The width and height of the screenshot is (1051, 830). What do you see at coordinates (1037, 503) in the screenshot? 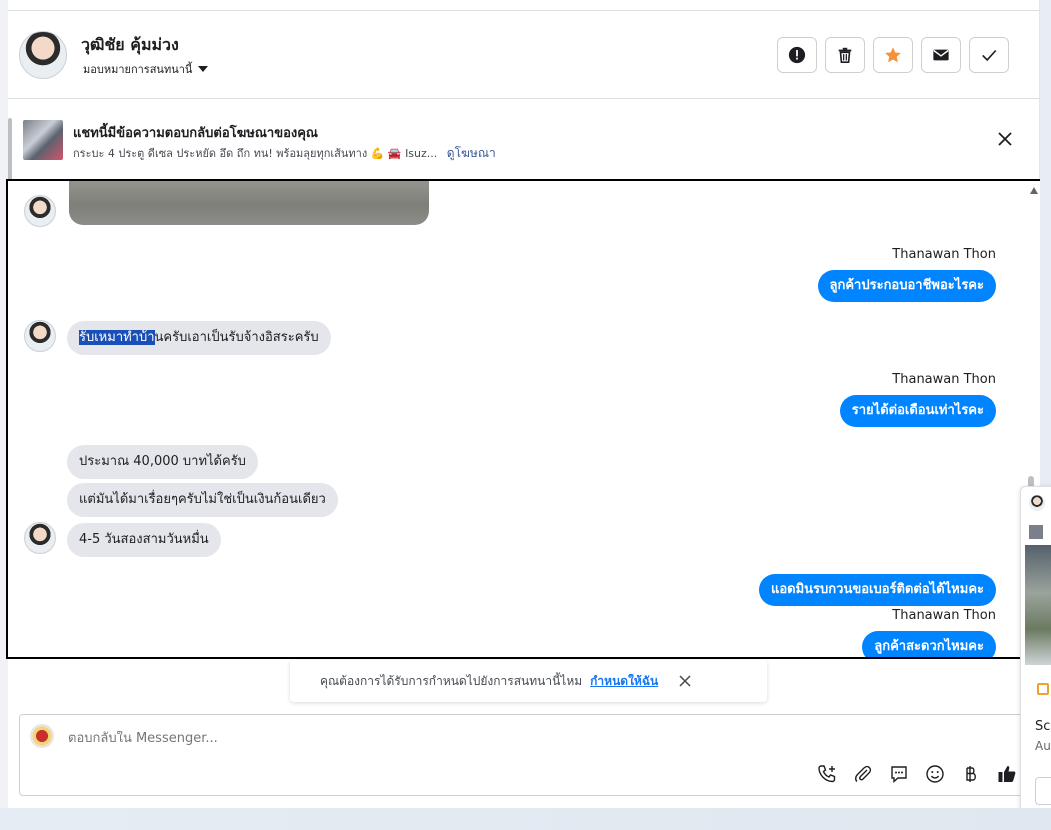
I see `side-avatar` at bounding box center [1037, 503].